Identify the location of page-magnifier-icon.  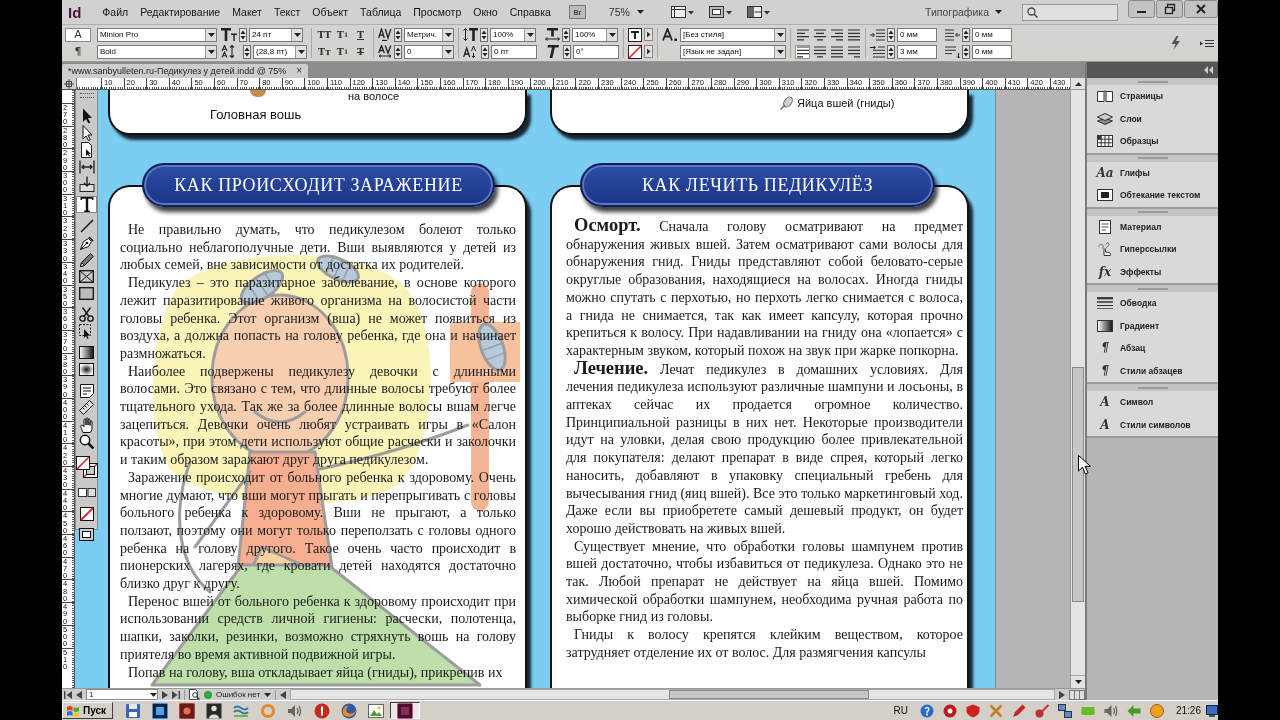
(194, 694).